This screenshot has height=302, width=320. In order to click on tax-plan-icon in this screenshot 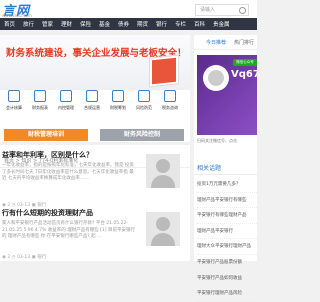, I will do `click(118, 96)`.